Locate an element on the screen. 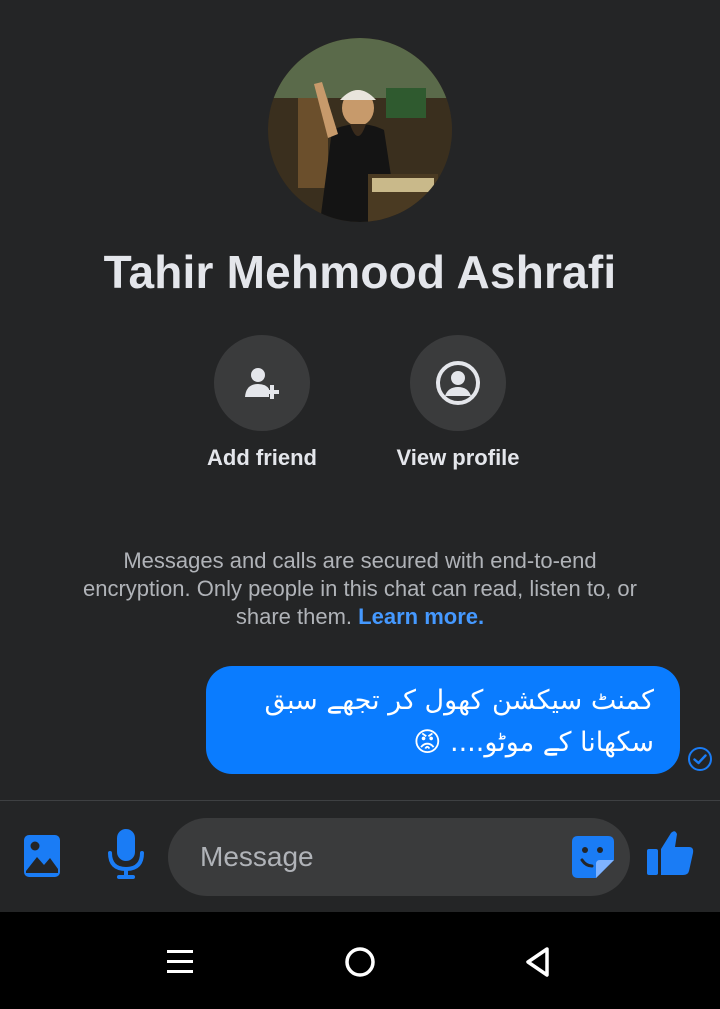 This screenshot has height=1009, width=720. message-line-2: سکھانا کے موٹو.... 😡 is located at coordinates (442, 743).